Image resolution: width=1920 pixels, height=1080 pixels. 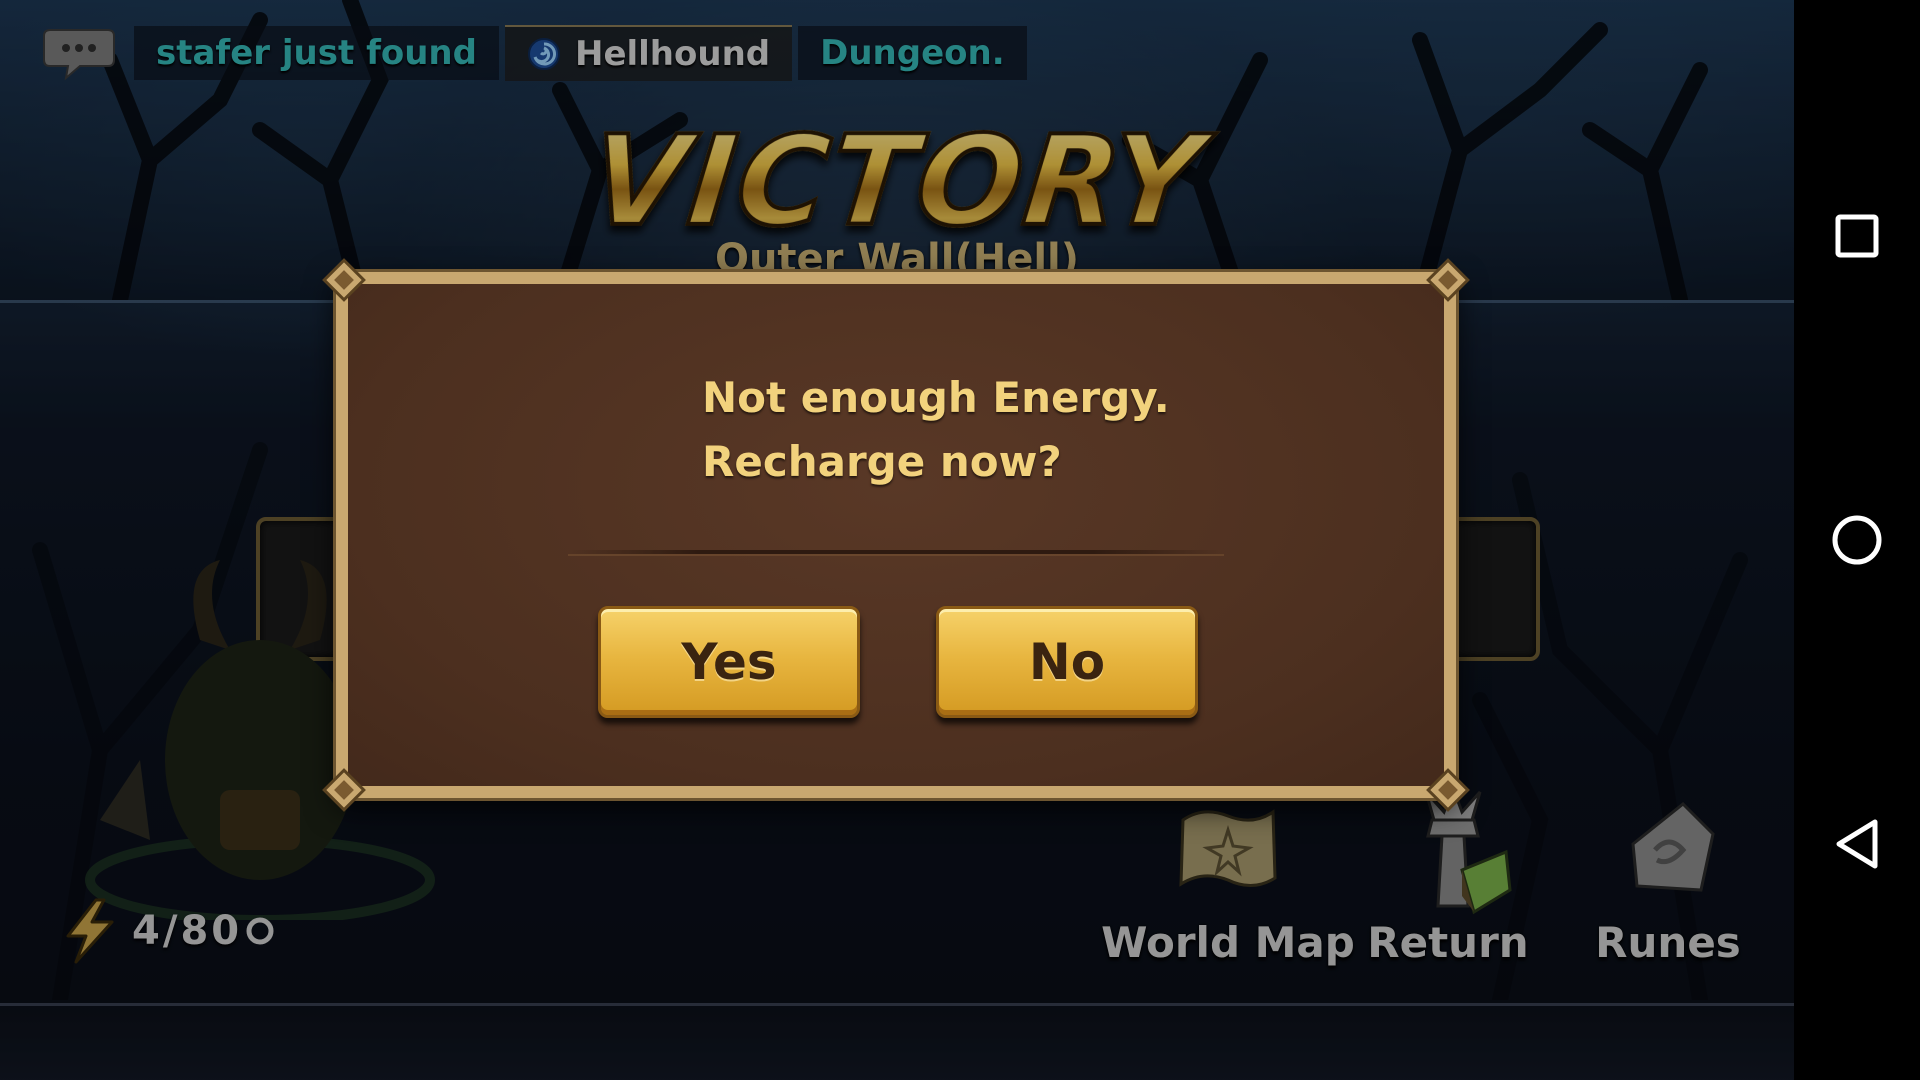 I want to click on recents-button, so click(x=1857, y=236).